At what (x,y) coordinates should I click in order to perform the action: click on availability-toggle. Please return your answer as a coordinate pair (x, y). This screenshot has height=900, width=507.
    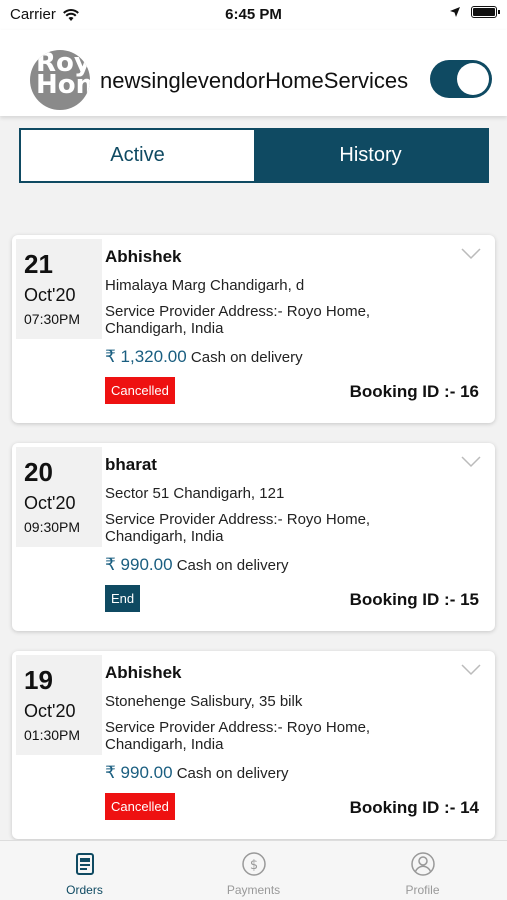
    Looking at the image, I should click on (461, 79).